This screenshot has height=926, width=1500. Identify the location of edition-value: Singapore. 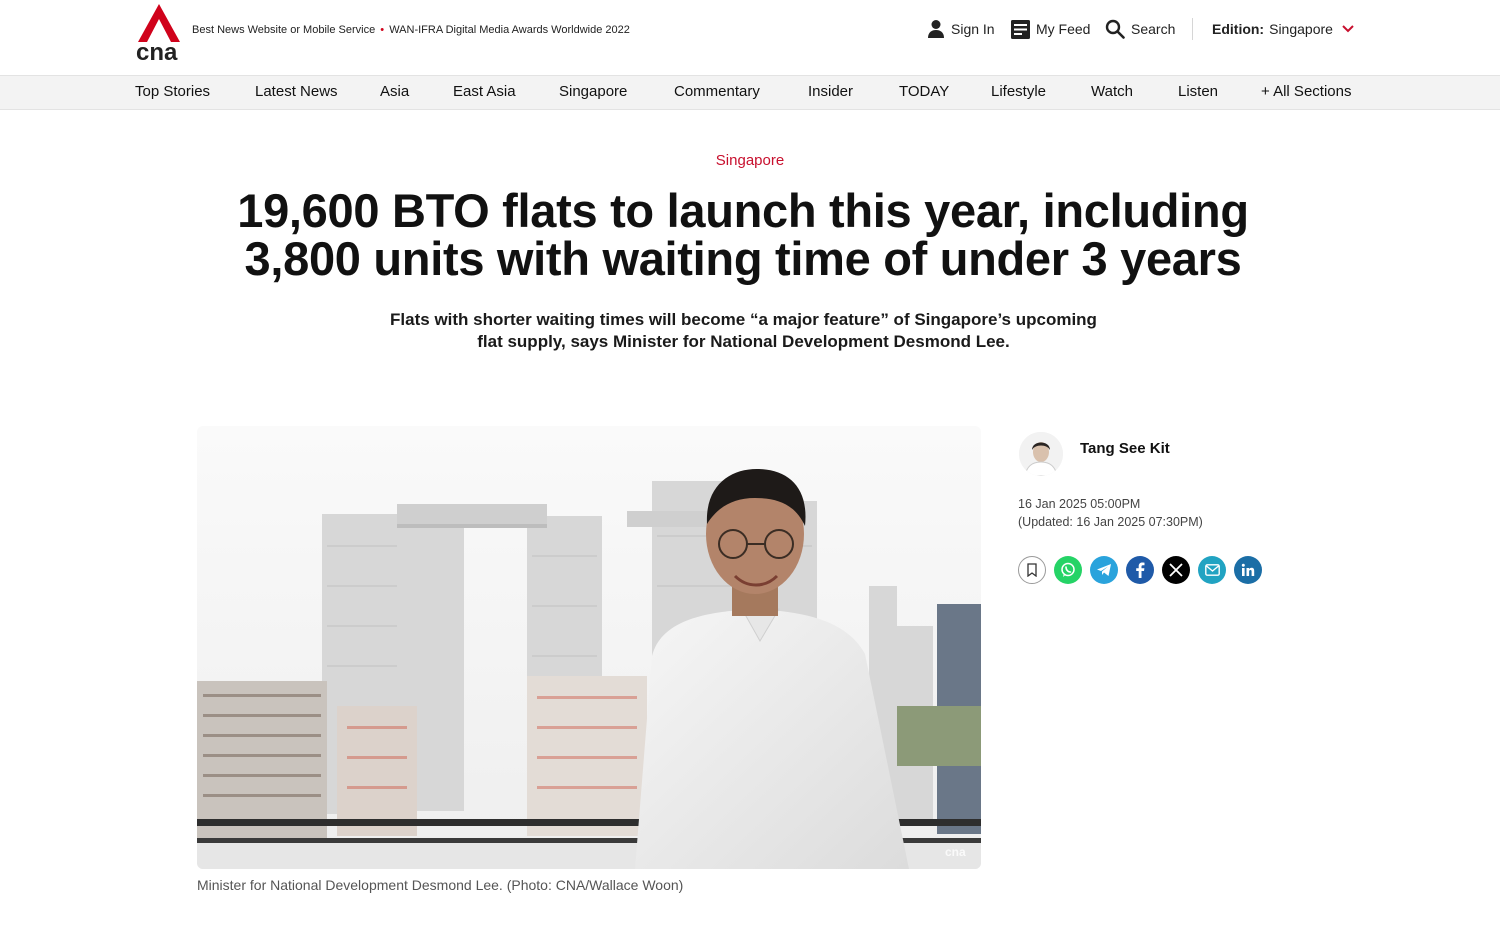
(1301, 29).